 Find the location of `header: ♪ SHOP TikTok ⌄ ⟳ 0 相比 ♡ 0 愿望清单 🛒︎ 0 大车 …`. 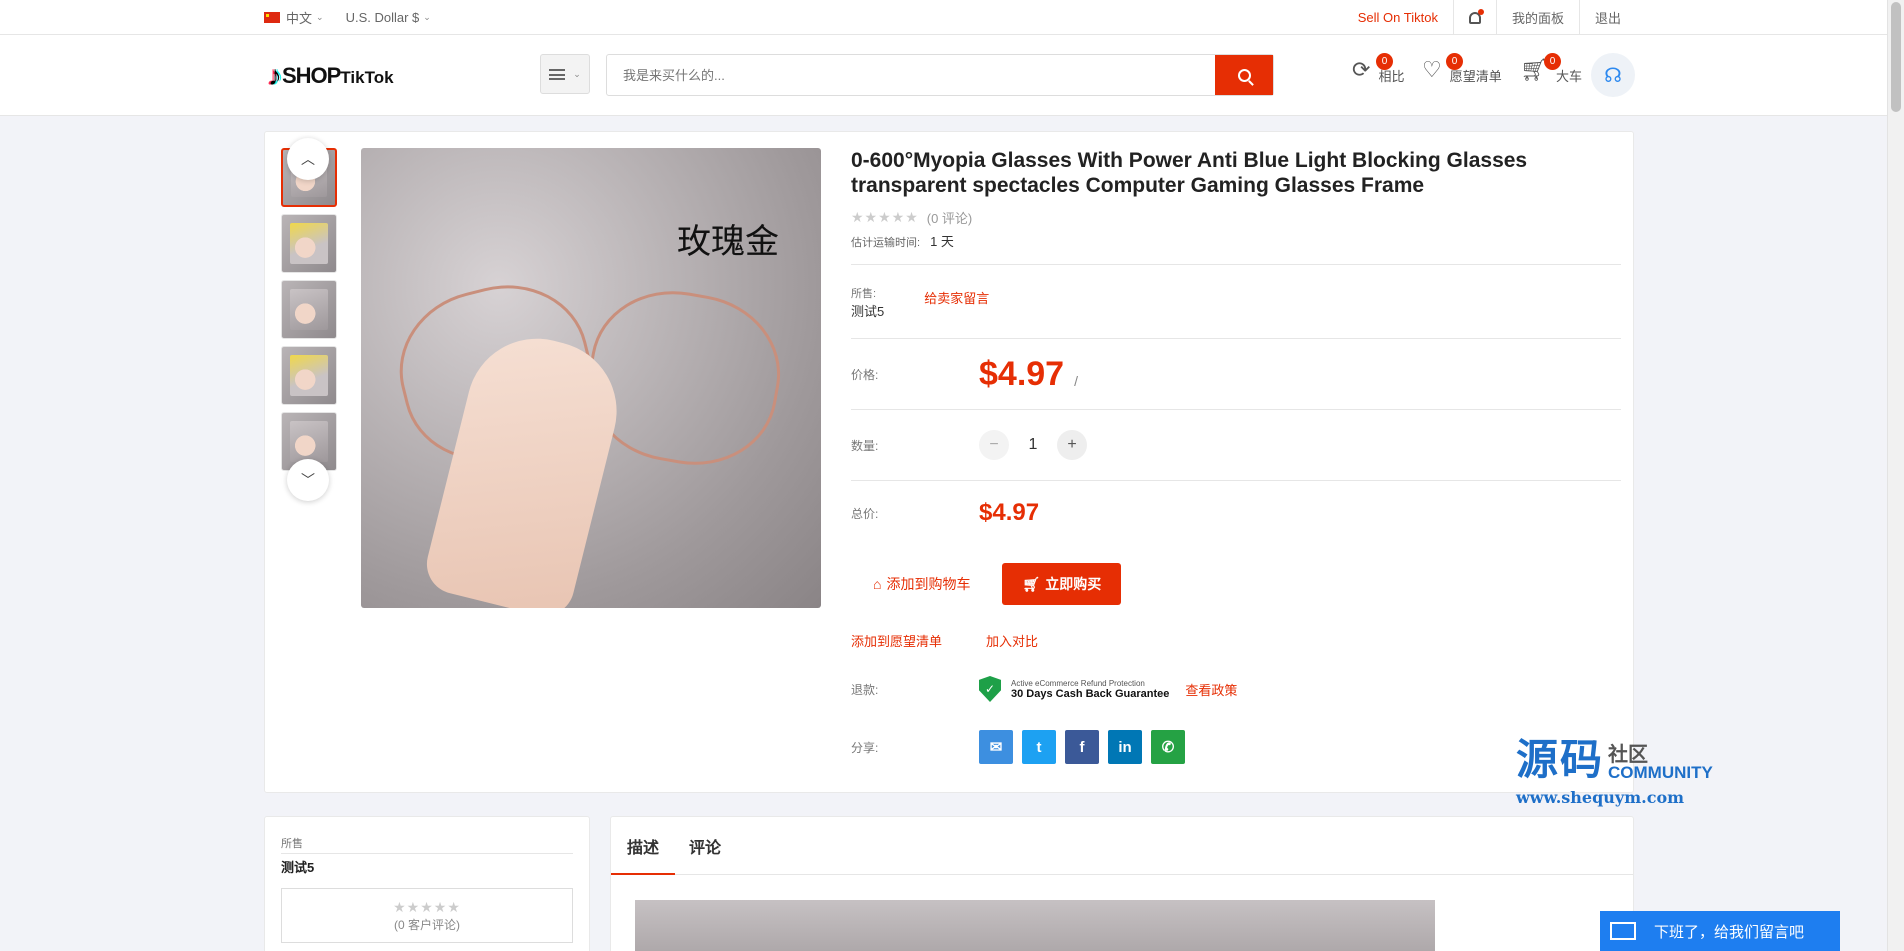

header: ♪ SHOP TikTok ⌄ ⟳ 0 相比 ♡ 0 愿望清单 🛒︎ 0 大车 … is located at coordinates (952, 75).